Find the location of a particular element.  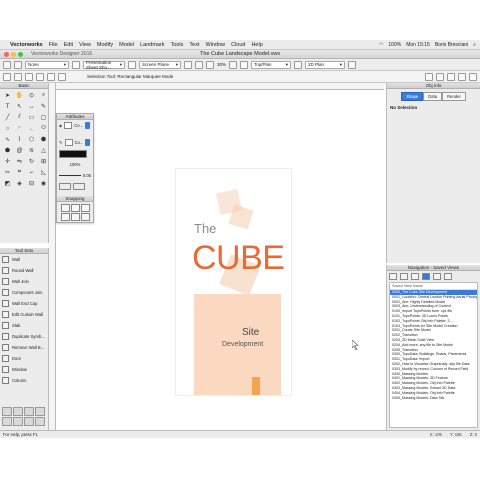

snap-intersection-icon is located at coordinates (65, 217).